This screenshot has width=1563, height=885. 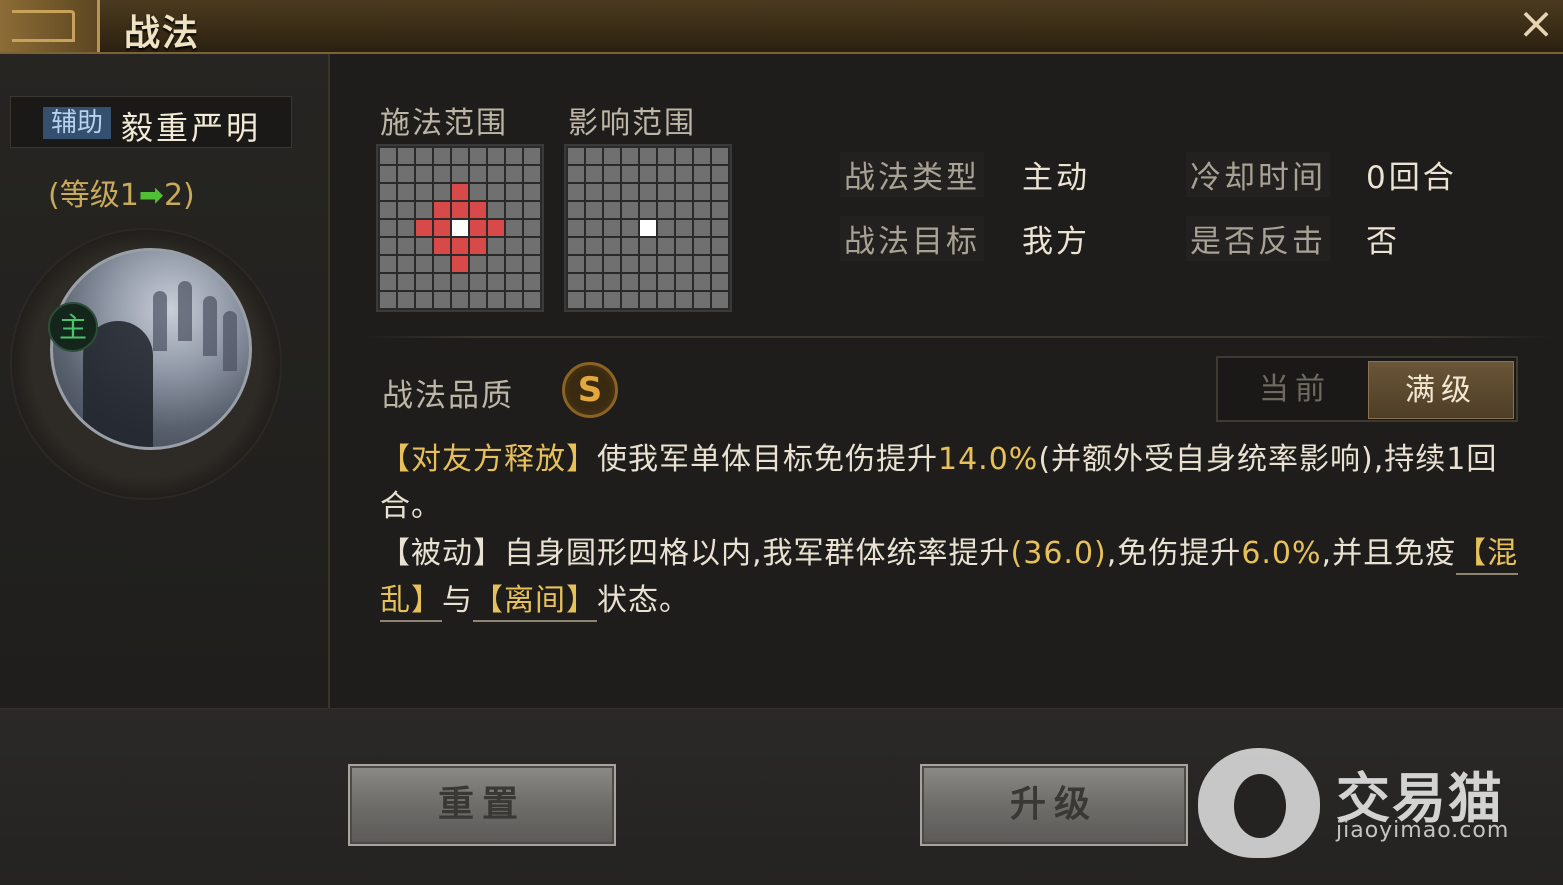 I want to click on toggle-max-level: 满级, so click(x=1441, y=390).